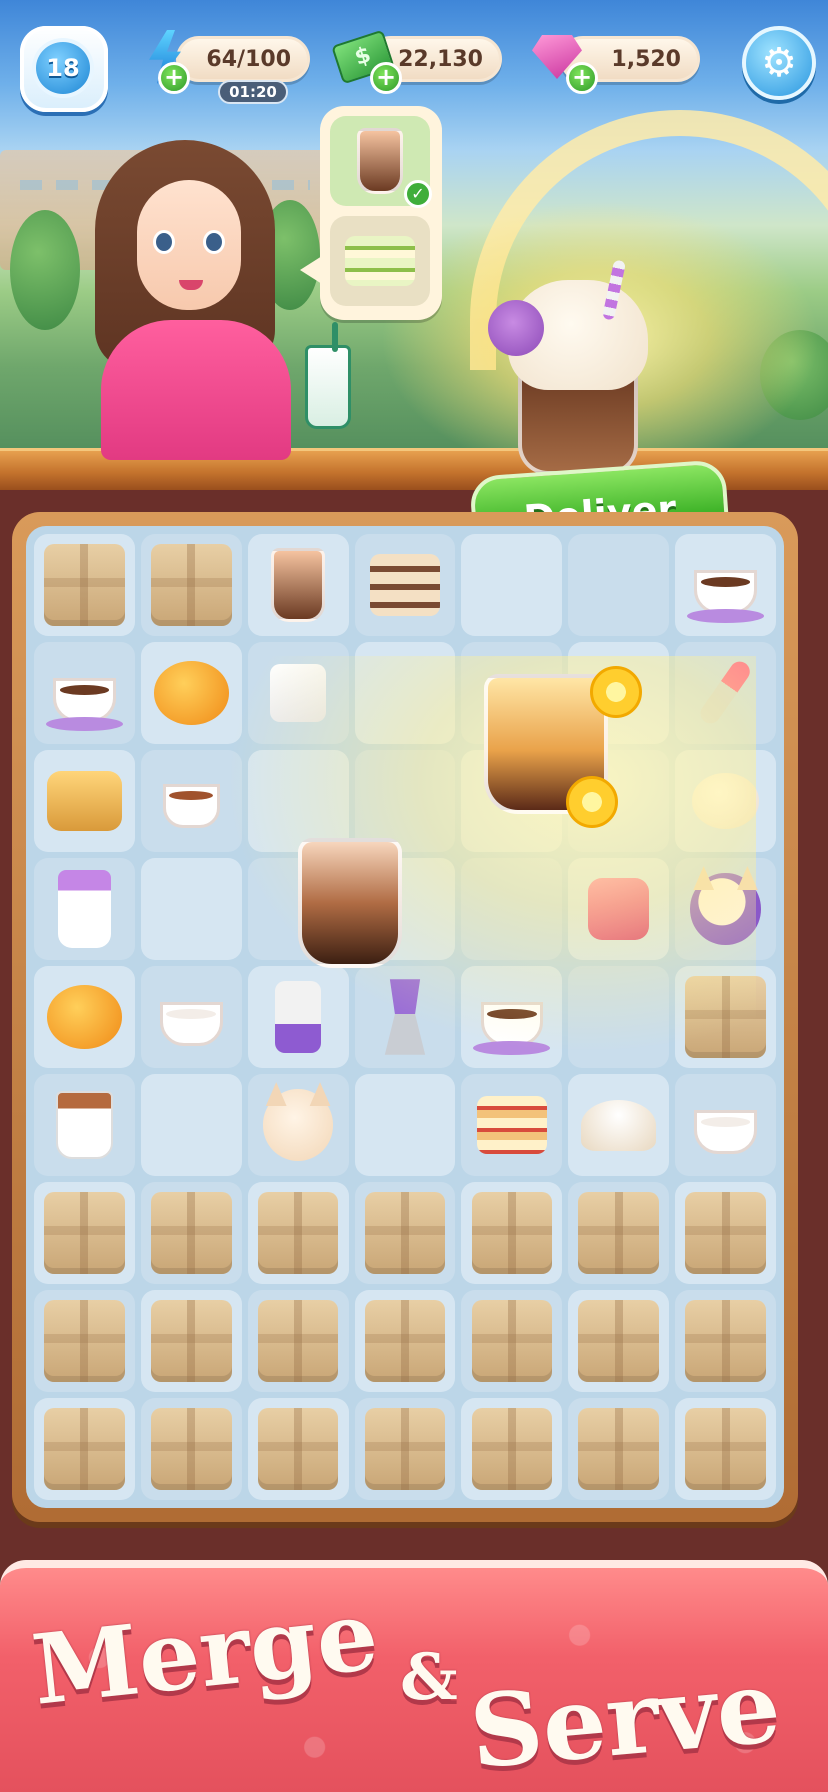 This screenshot has width=828, height=1792. Describe the element at coordinates (84, 704) in the screenshot. I see `latte-cup-icon` at that location.